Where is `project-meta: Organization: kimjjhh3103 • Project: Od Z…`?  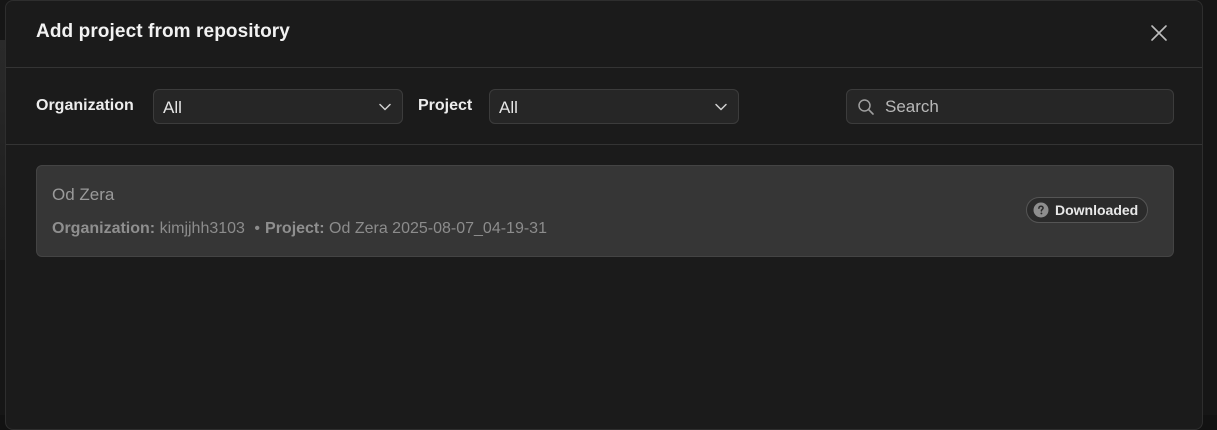 project-meta: Organization: kimjjhh3103 • Project: Od Z… is located at coordinates (299, 229).